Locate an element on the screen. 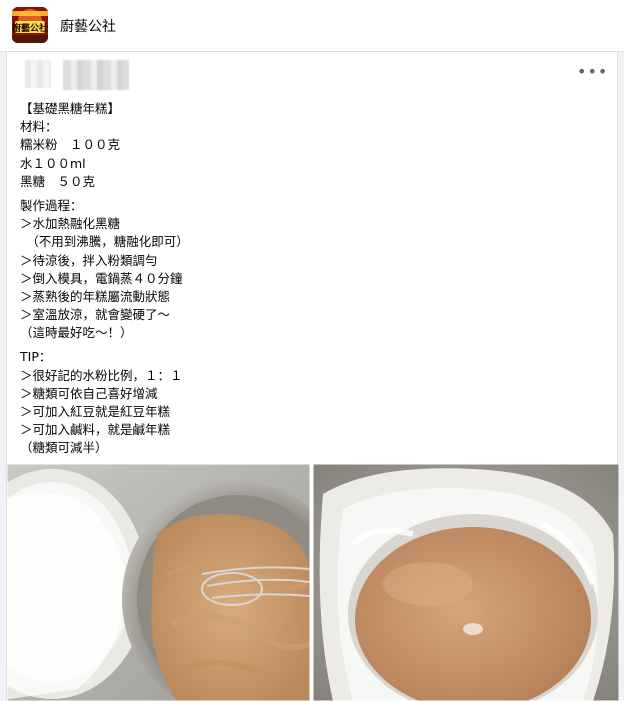 Image resolution: width=624 pixels, height=701 pixels. post-line: 水１００ml is located at coordinates (53, 163).